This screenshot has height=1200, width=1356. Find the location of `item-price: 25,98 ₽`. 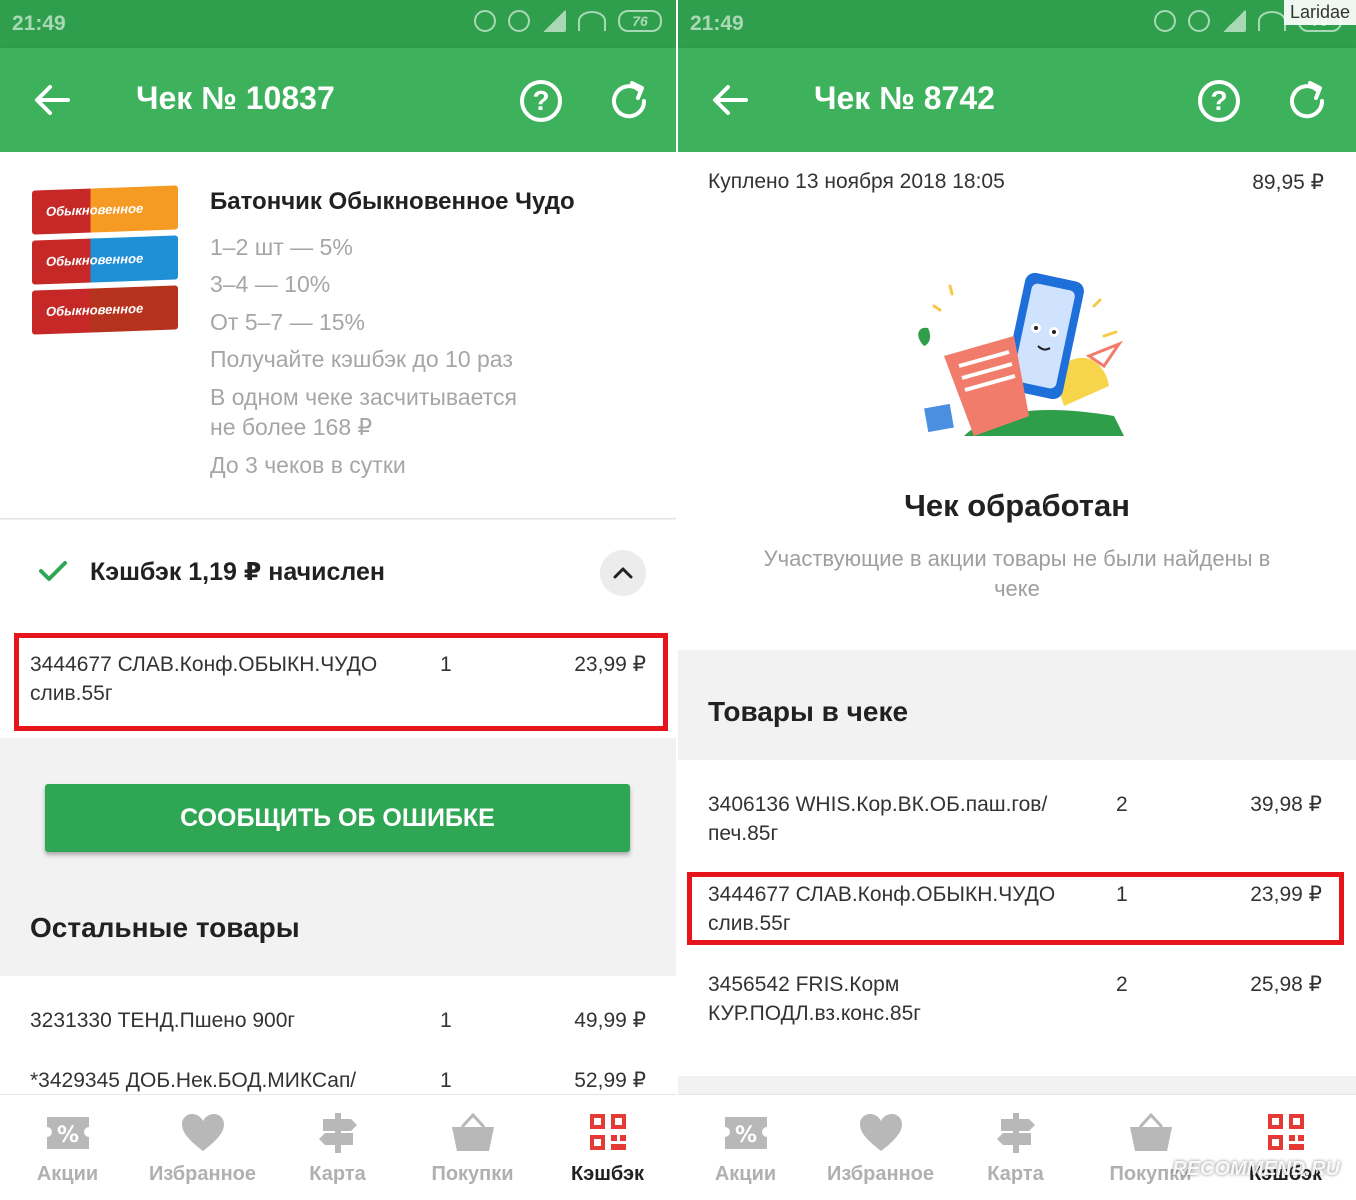

item-price: 25,98 ₽ is located at coordinates (1286, 984).